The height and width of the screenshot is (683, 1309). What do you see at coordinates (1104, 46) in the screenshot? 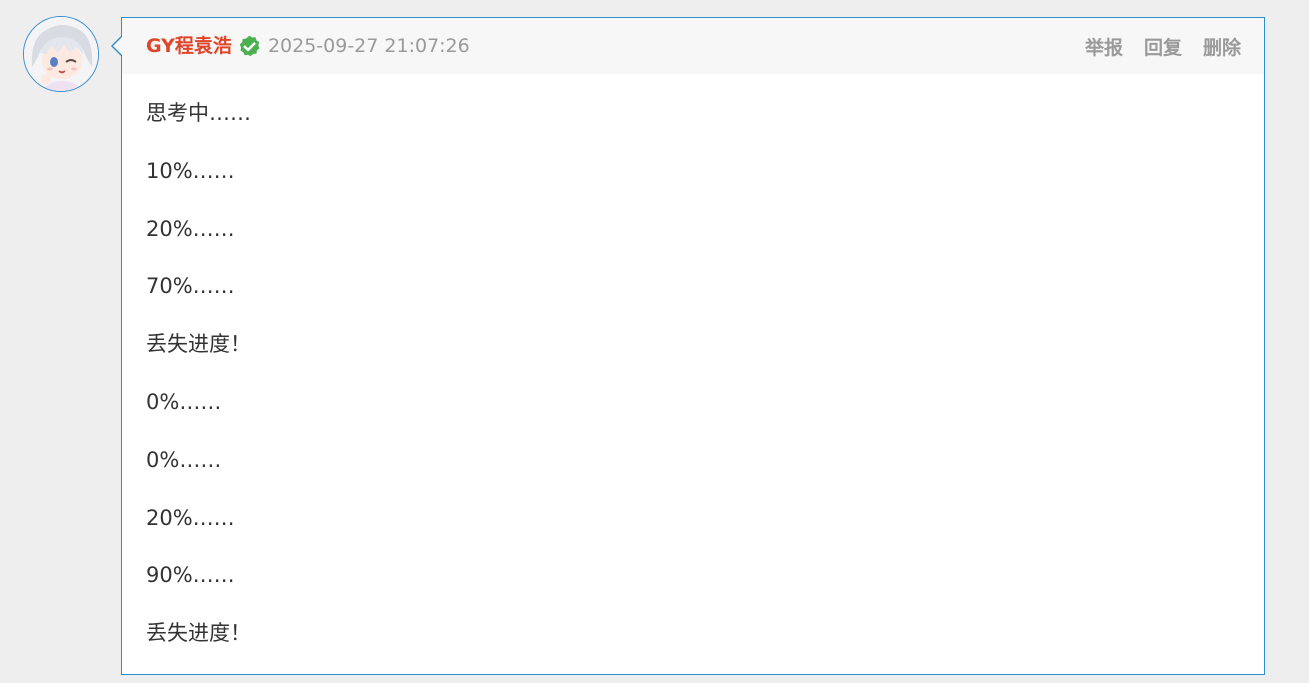
I see `report-button: 举报` at bounding box center [1104, 46].